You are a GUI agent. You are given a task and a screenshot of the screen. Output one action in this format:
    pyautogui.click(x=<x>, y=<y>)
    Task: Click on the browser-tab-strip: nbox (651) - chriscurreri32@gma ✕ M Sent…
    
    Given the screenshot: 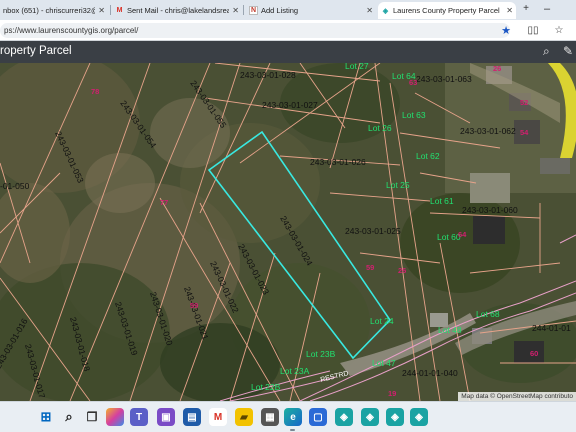 What is the action you would take?
    pyautogui.click(x=288, y=10)
    